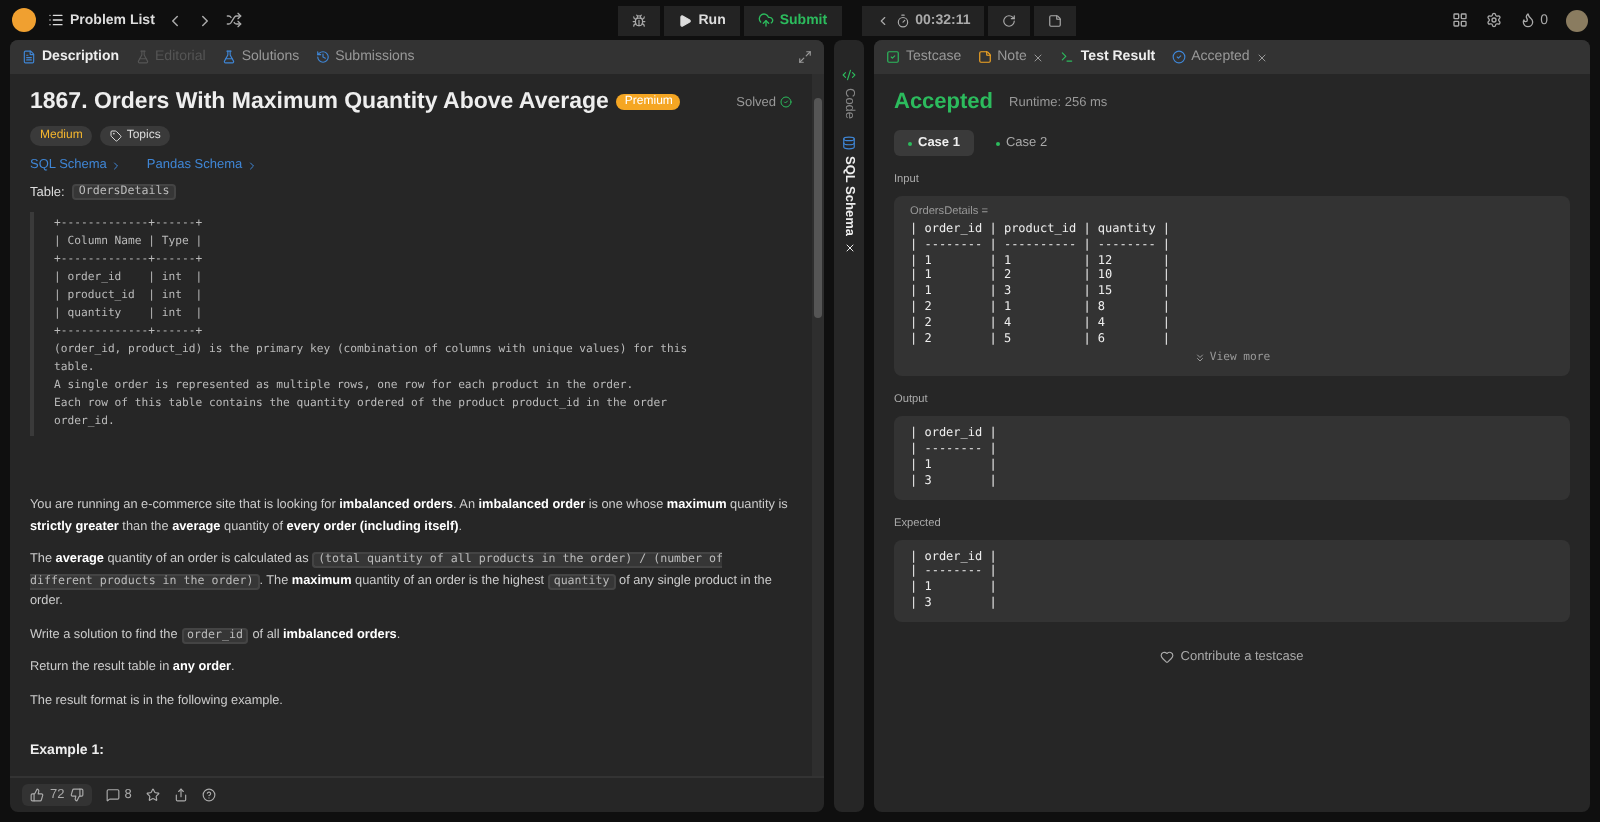 The image size is (1600, 822). What do you see at coordinates (1494, 20) in the screenshot?
I see `settings-icon` at bounding box center [1494, 20].